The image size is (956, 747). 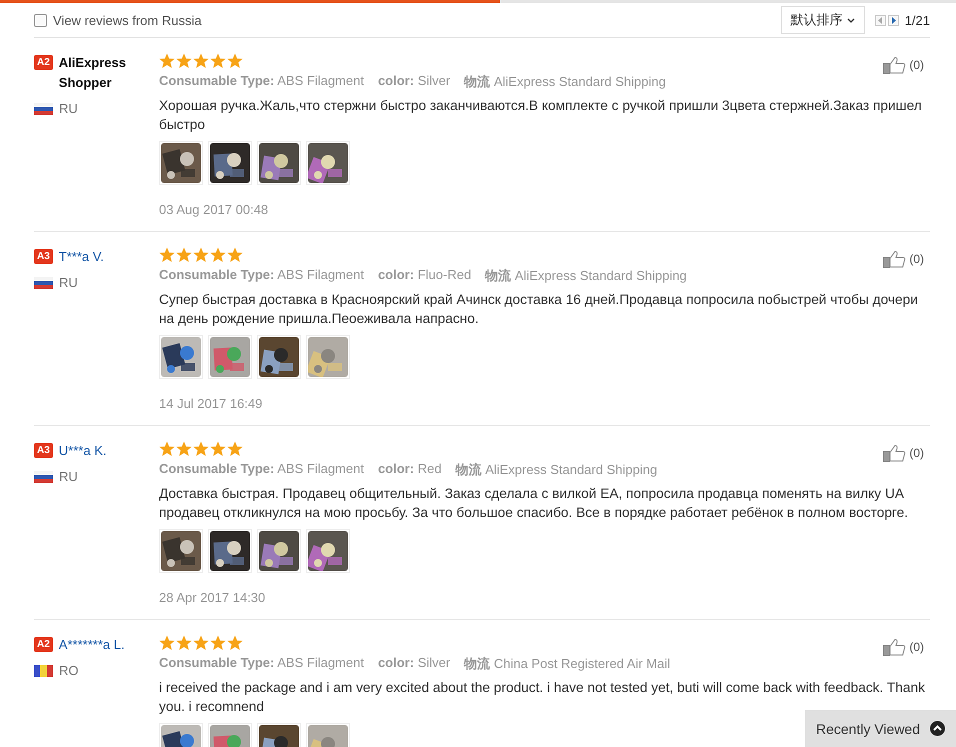 I want to click on recently-viewed-button: Recently Viewed, so click(x=880, y=728).